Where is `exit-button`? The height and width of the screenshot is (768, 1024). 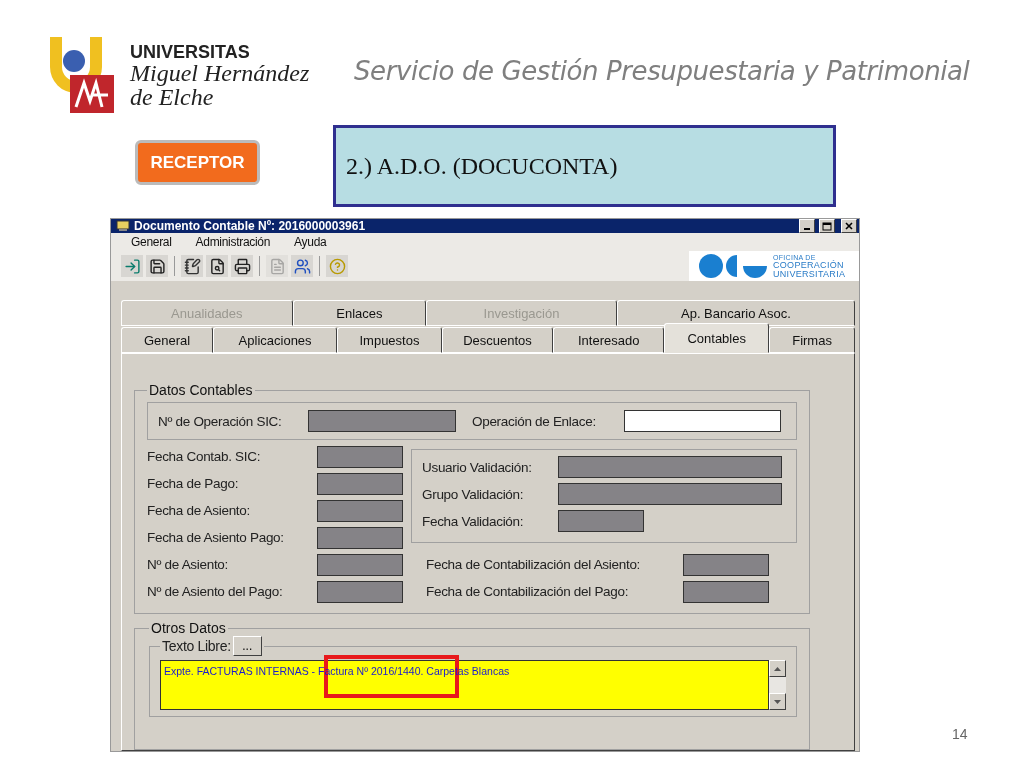 exit-button is located at coordinates (132, 266).